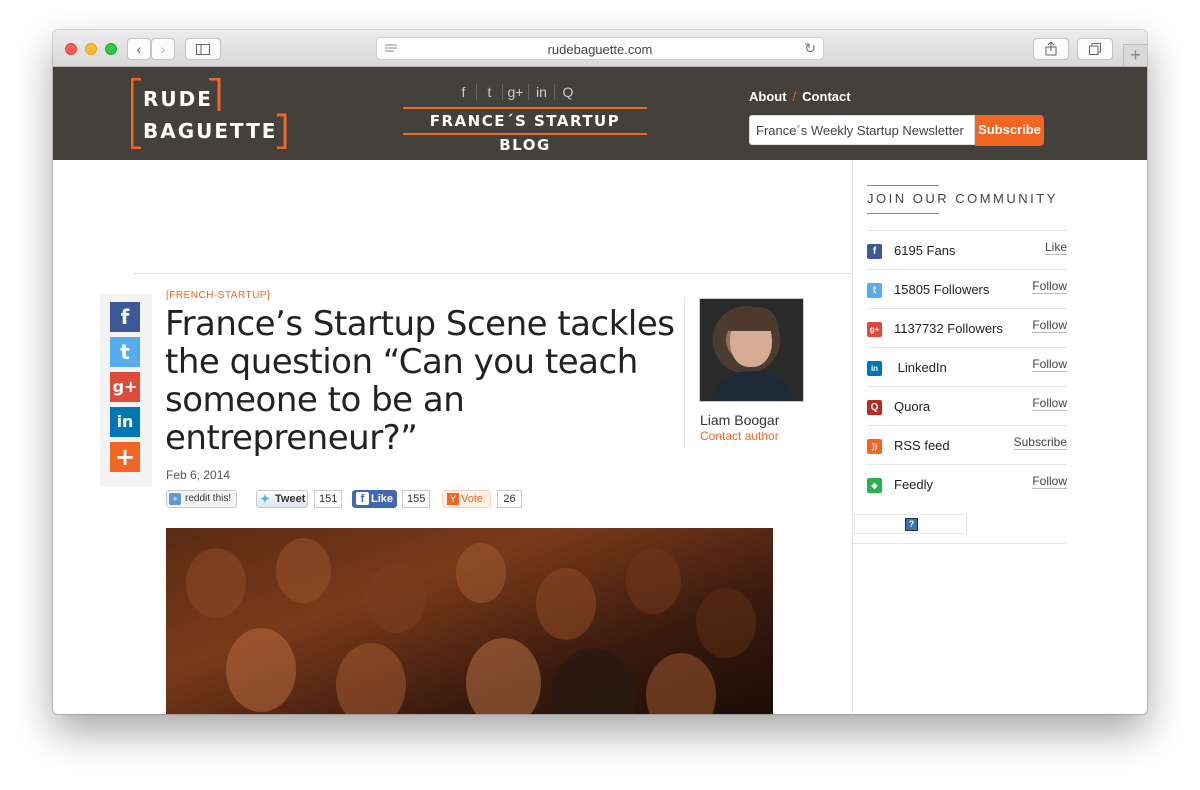 The image size is (1200, 790). Describe the element at coordinates (1049, 481) in the screenshot. I see `feedly-follow-link: Follow` at that location.